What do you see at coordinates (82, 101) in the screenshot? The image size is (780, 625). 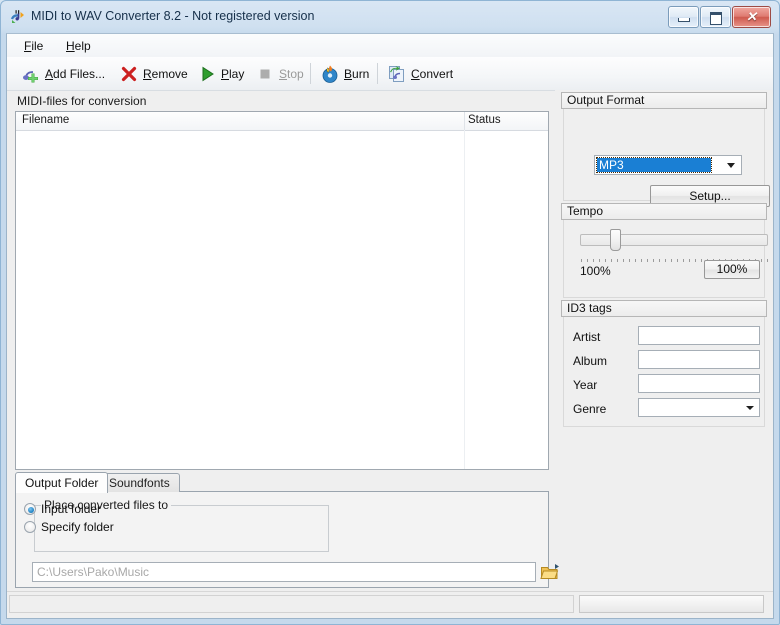 I see `filelist-caption: MIDI-files for conversion` at bounding box center [82, 101].